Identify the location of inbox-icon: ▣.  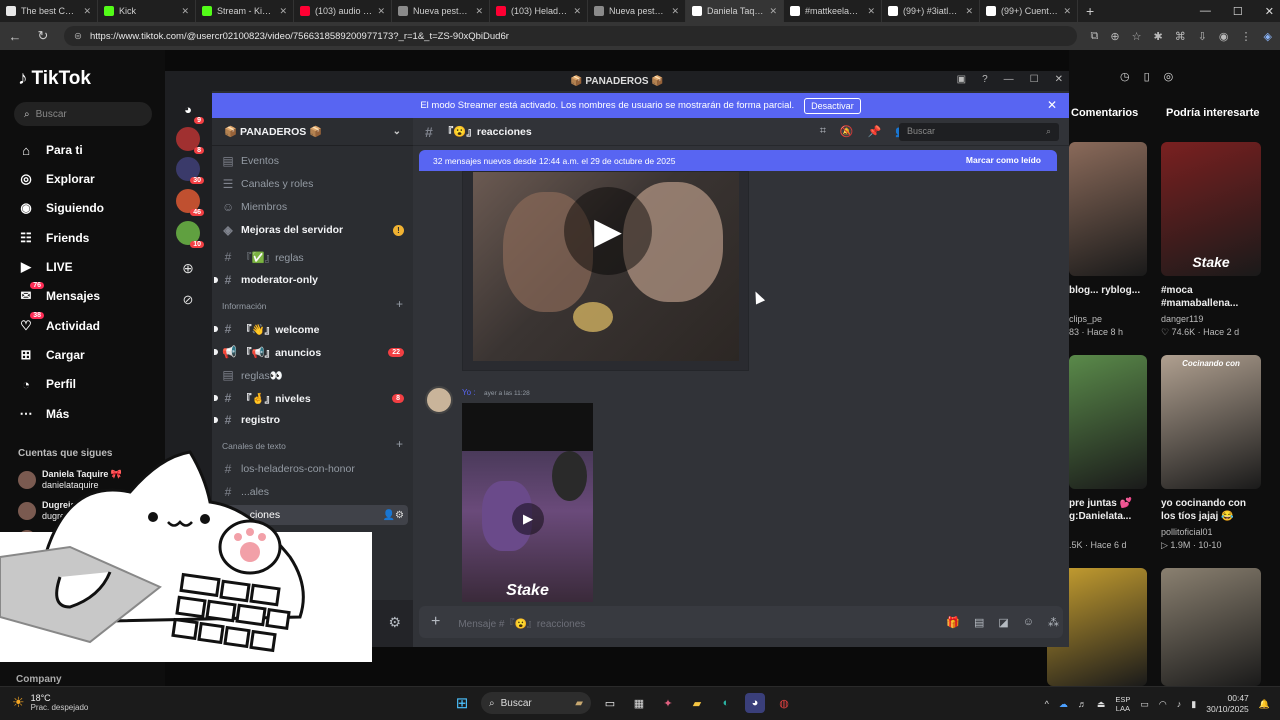
(961, 79).